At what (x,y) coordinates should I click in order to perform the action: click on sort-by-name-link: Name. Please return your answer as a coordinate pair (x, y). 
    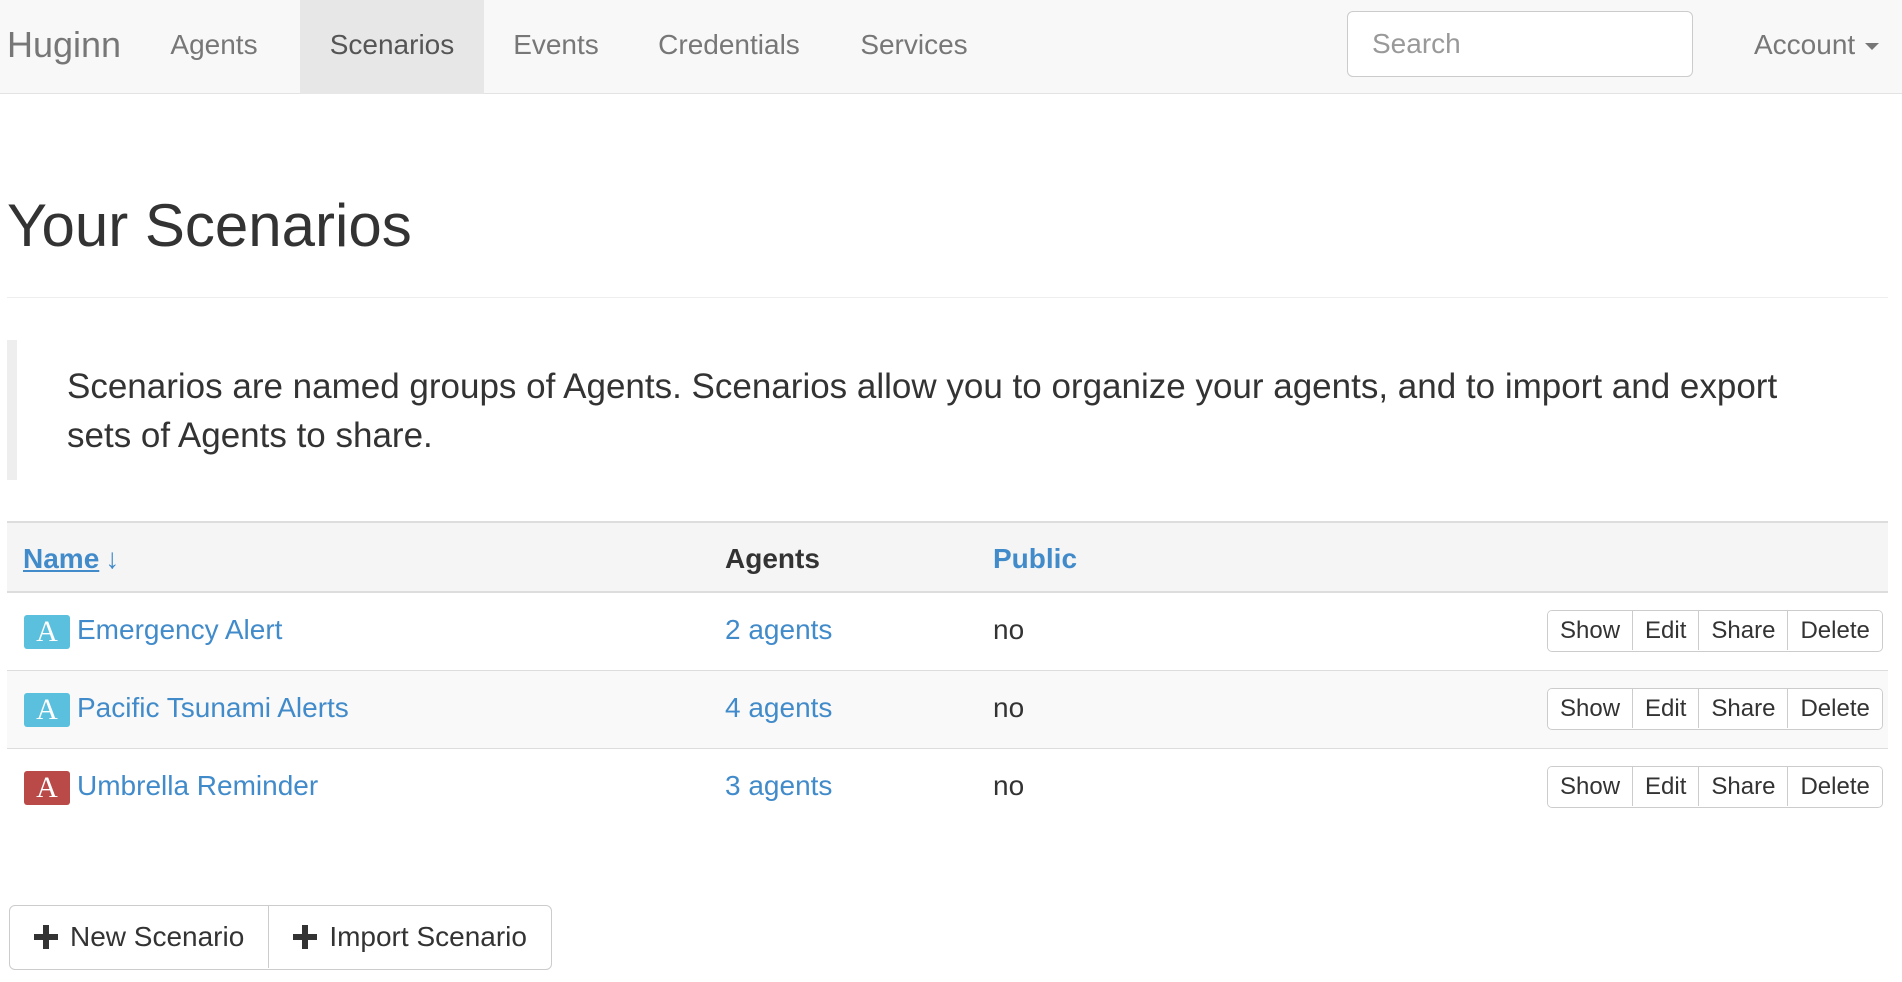
    Looking at the image, I should click on (61, 558).